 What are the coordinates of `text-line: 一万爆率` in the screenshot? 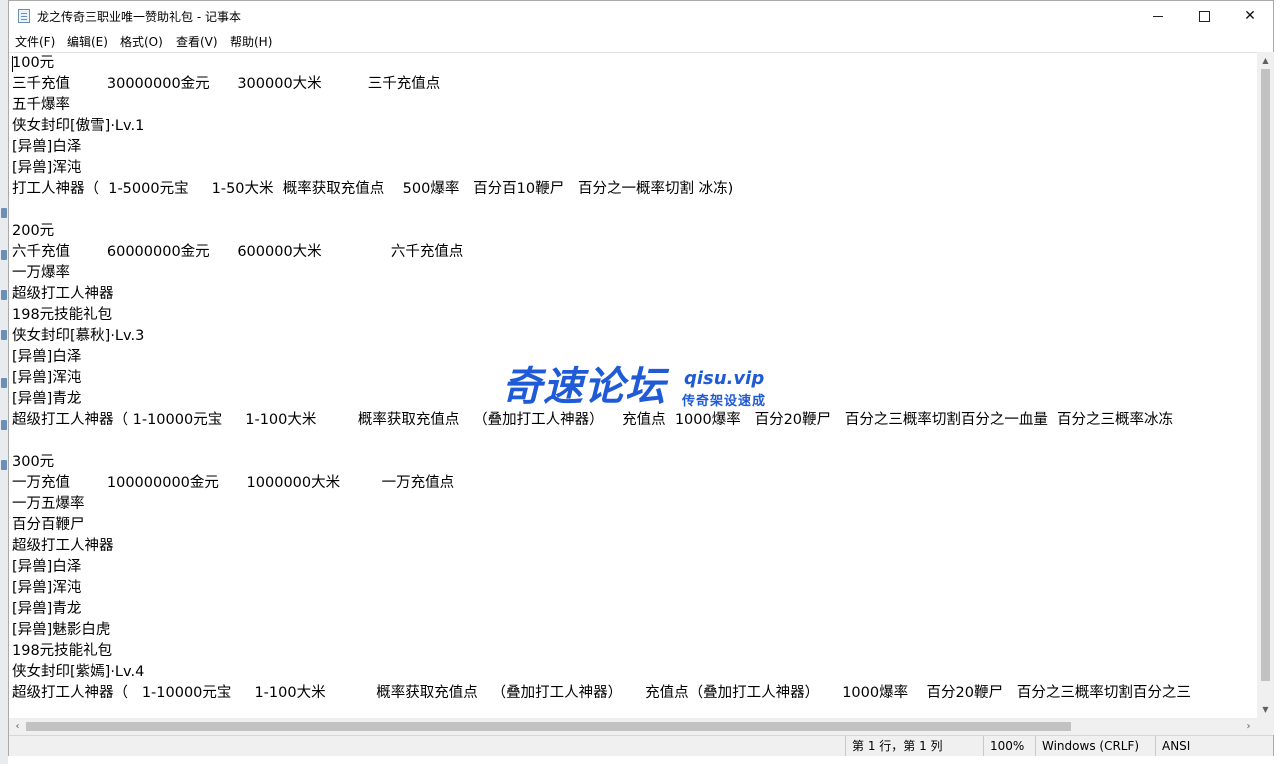 It's located at (41, 273).